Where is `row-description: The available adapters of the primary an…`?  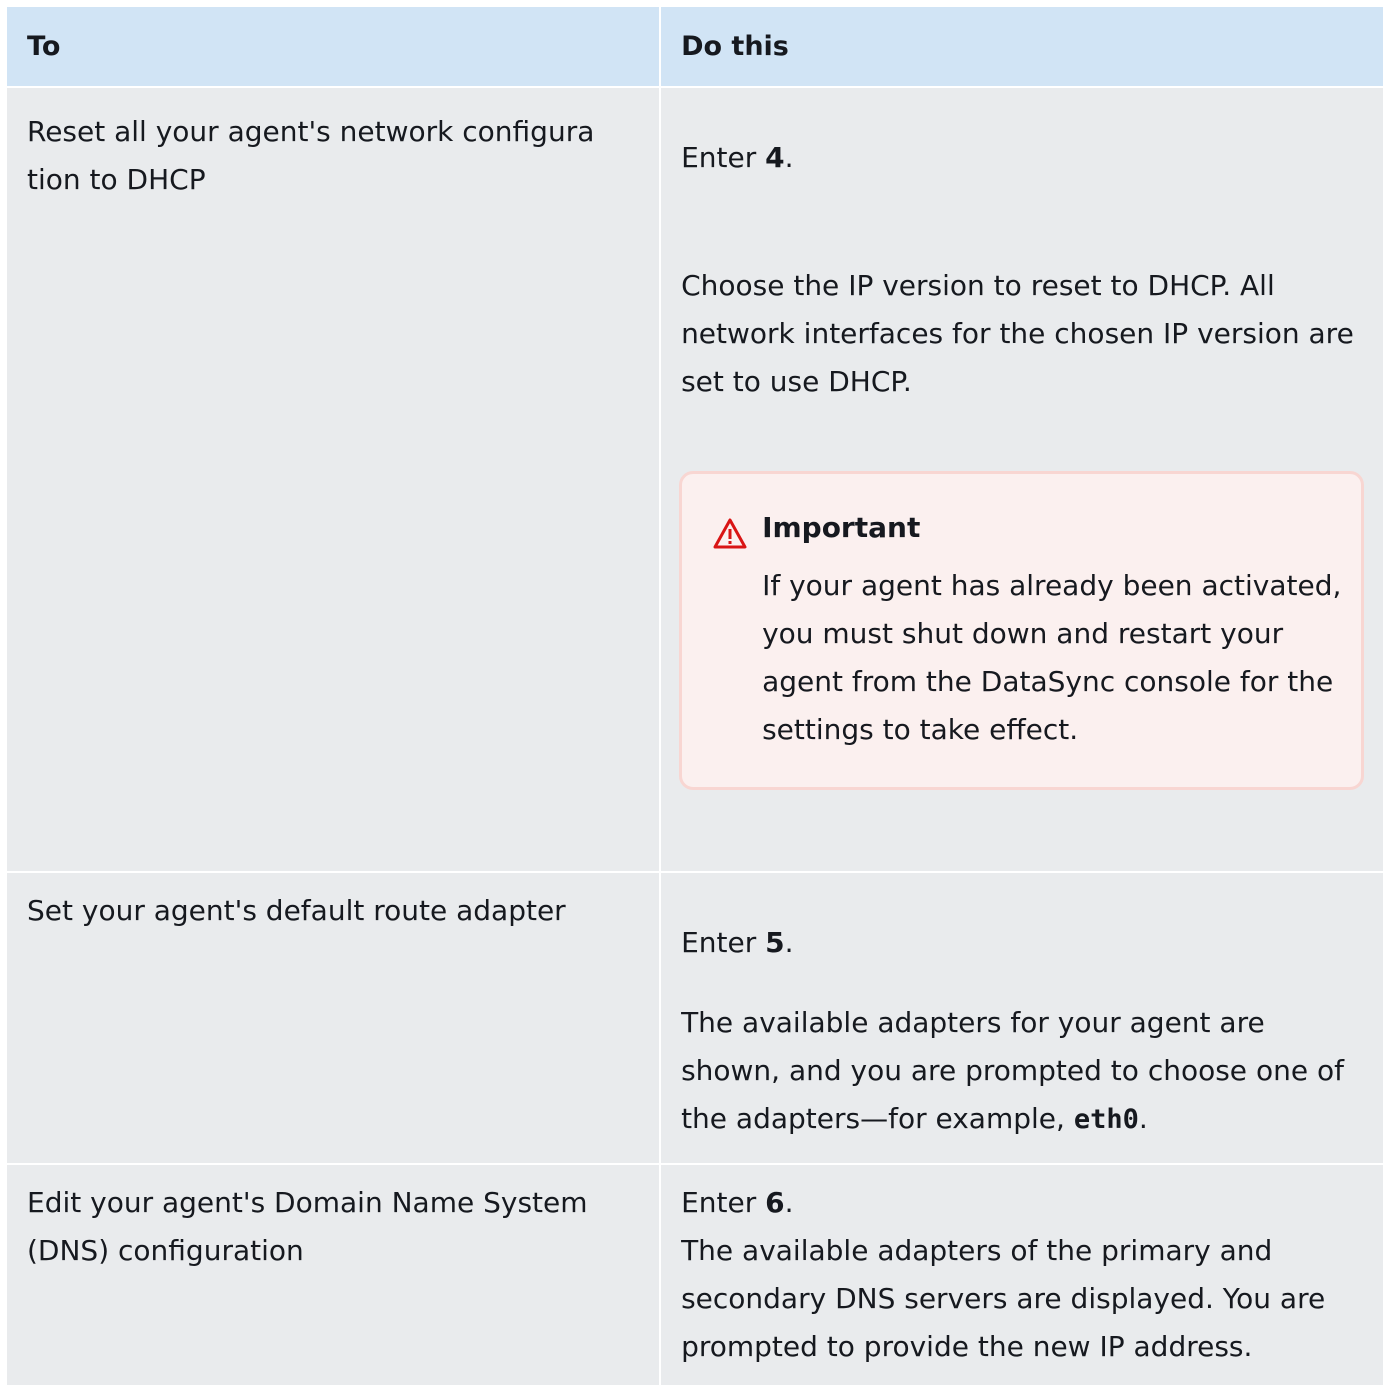 row-description: The available adapters of the primary an… is located at coordinates (1003, 1298).